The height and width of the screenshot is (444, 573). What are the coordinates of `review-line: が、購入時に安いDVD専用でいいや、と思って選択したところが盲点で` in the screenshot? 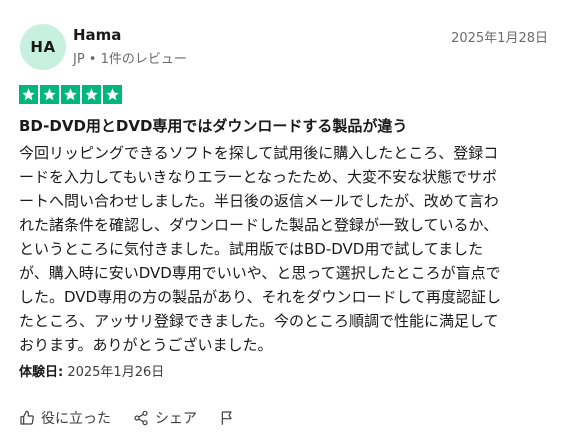 It's located at (260, 273).